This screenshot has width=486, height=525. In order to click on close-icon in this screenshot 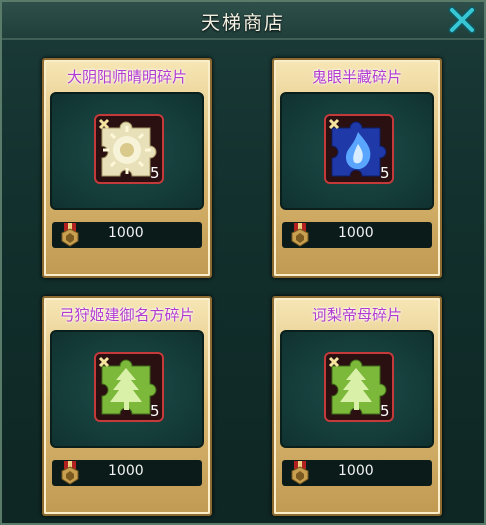, I will do `click(462, 20)`.